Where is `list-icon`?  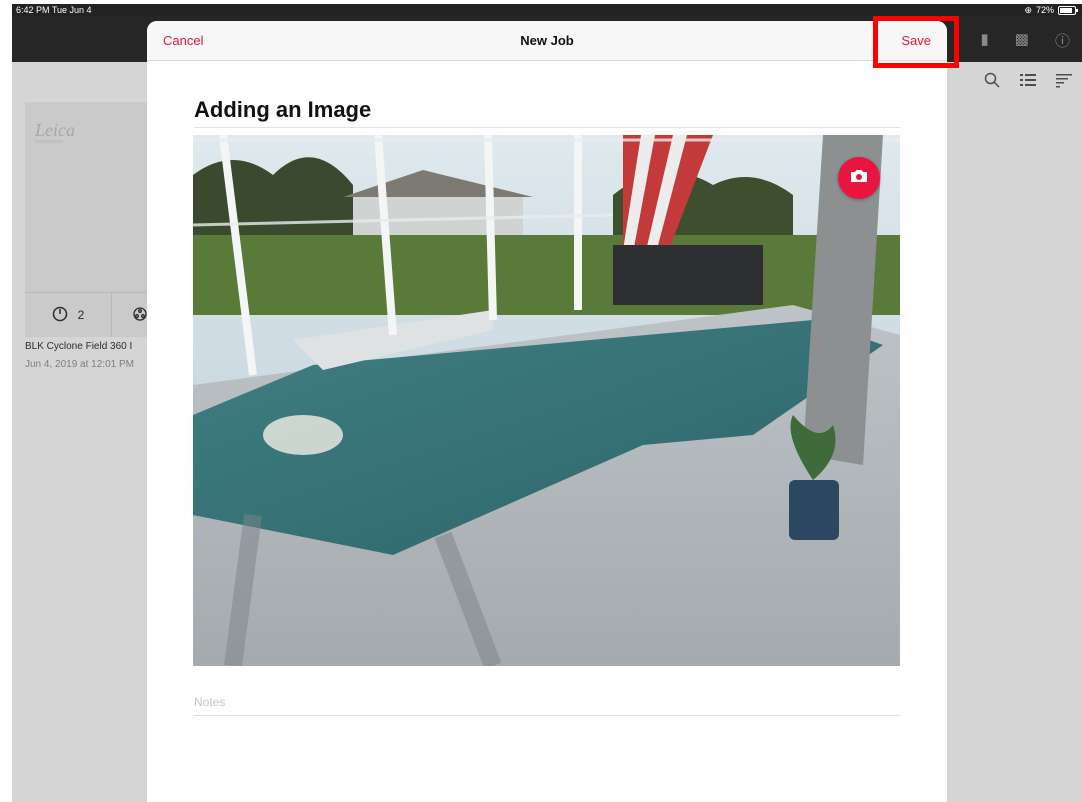
list-icon is located at coordinates (1028, 82).